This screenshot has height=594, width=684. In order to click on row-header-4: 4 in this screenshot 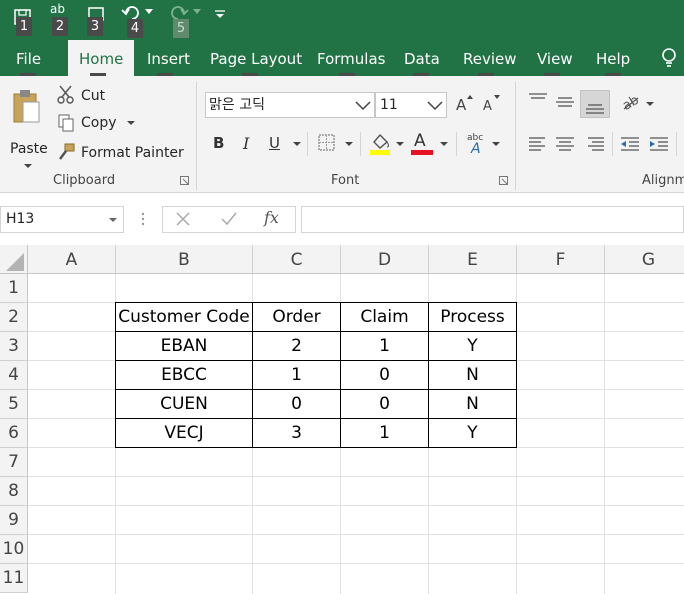, I will do `click(14, 375)`.